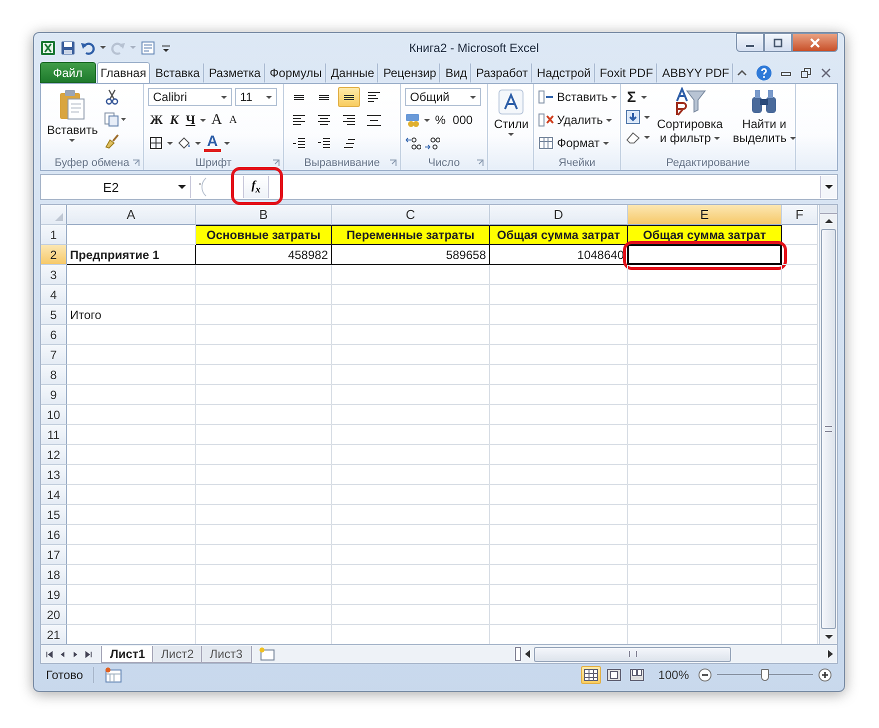 This screenshot has height=728, width=879. I want to click on vertical-scrollbar, so click(828, 424).